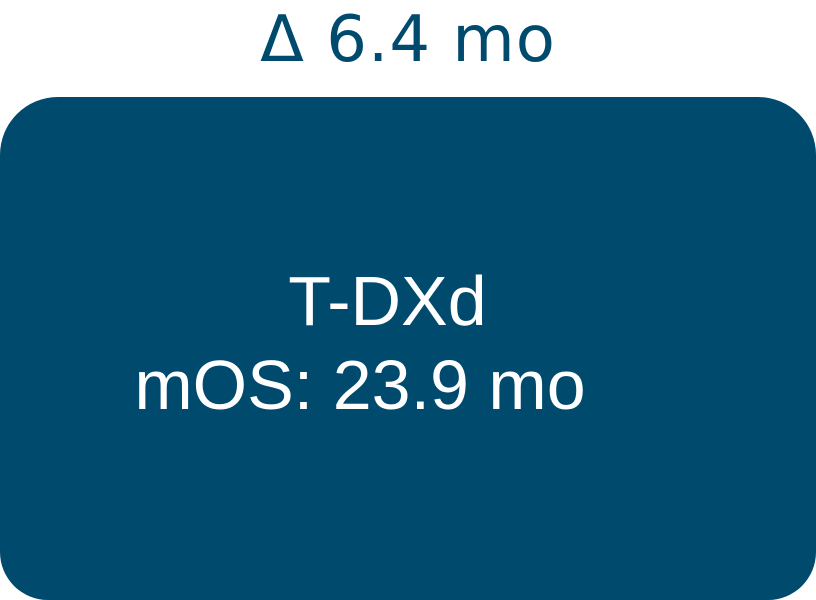  What do you see at coordinates (360, 384) in the screenshot?
I see `median-os-label: mOS: 23.9 mo` at bounding box center [360, 384].